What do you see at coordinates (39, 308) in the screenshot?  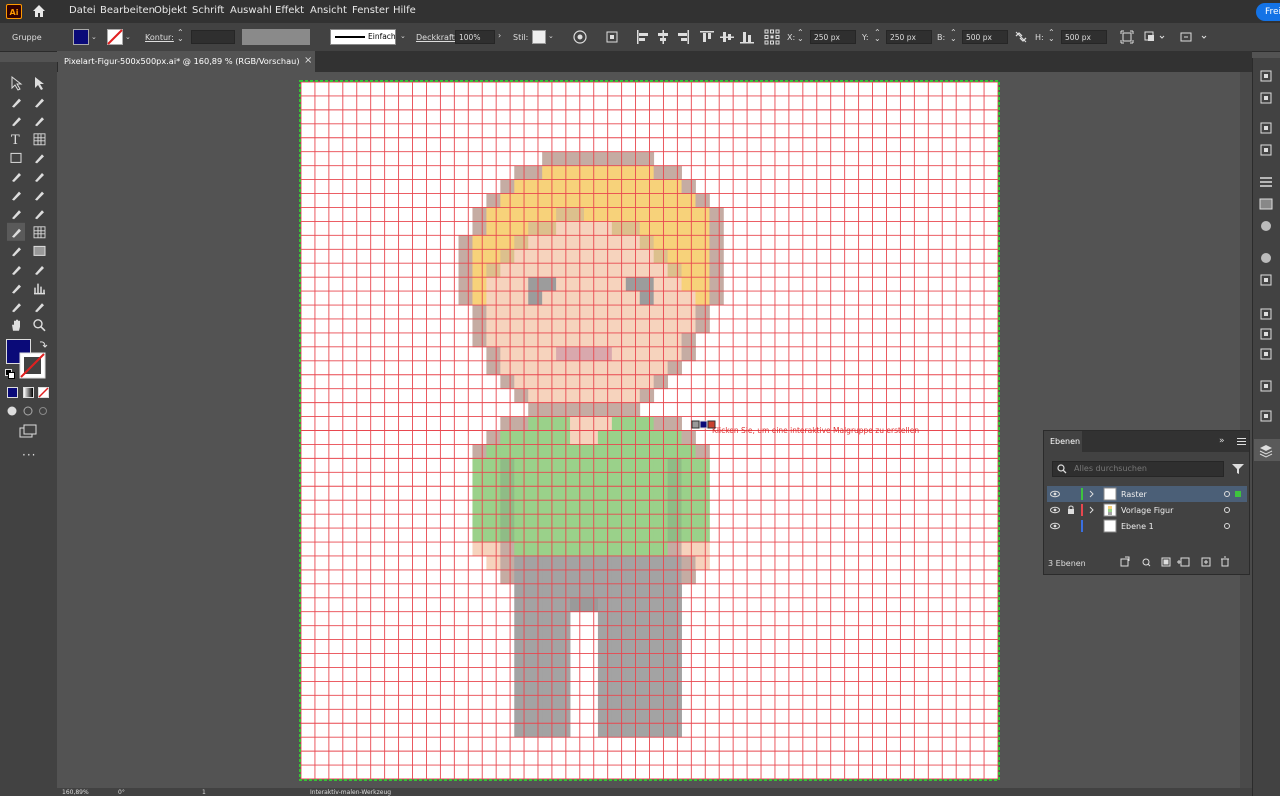 I see `slice-tool-icon` at bounding box center [39, 308].